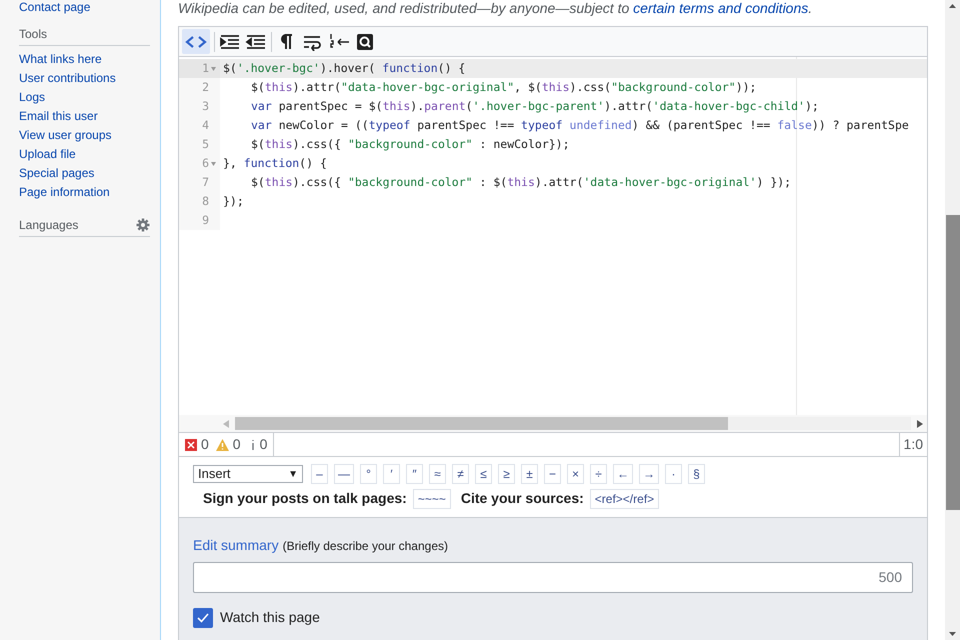 The image size is (960, 640). I want to click on special-character: –, so click(319, 474).